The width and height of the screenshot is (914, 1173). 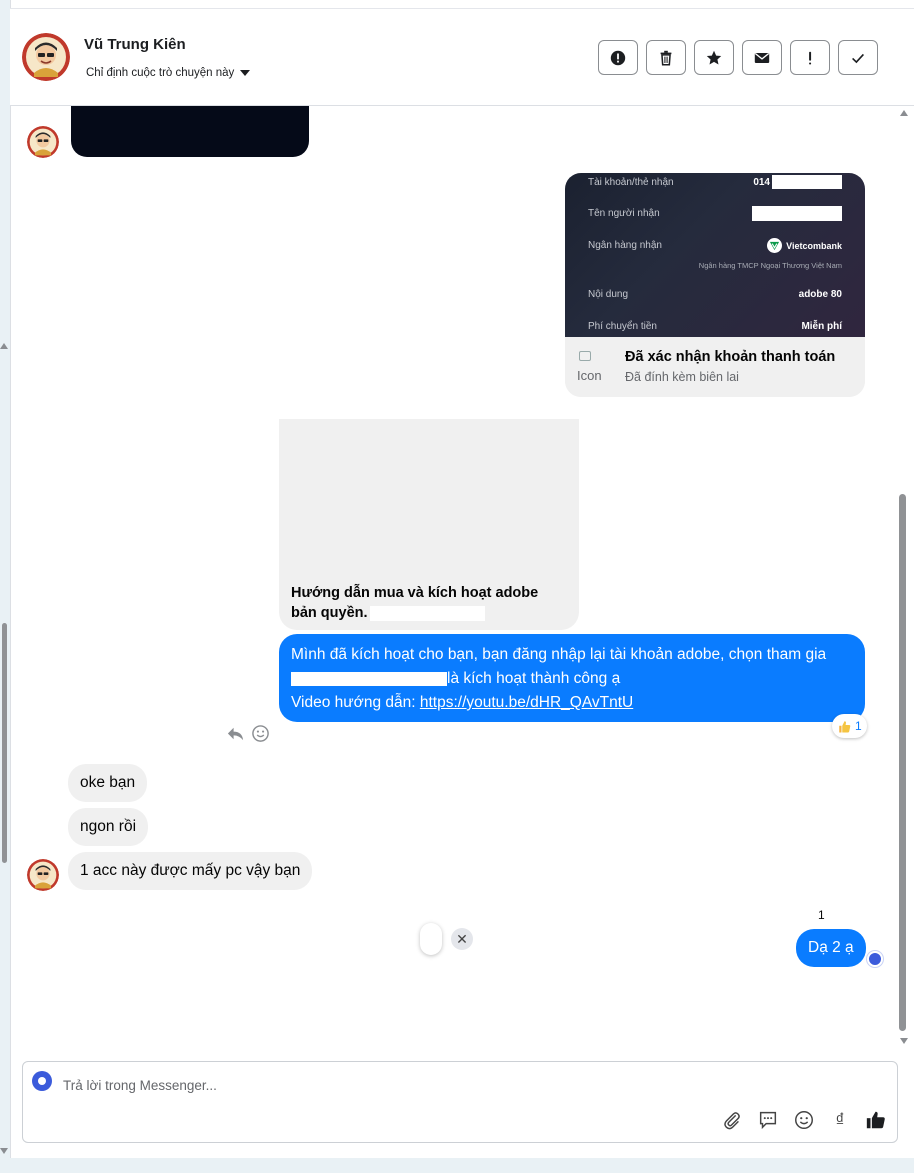 What do you see at coordinates (260, 733) in the screenshot?
I see `emoji-react-icon` at bounding box center [260, 733].